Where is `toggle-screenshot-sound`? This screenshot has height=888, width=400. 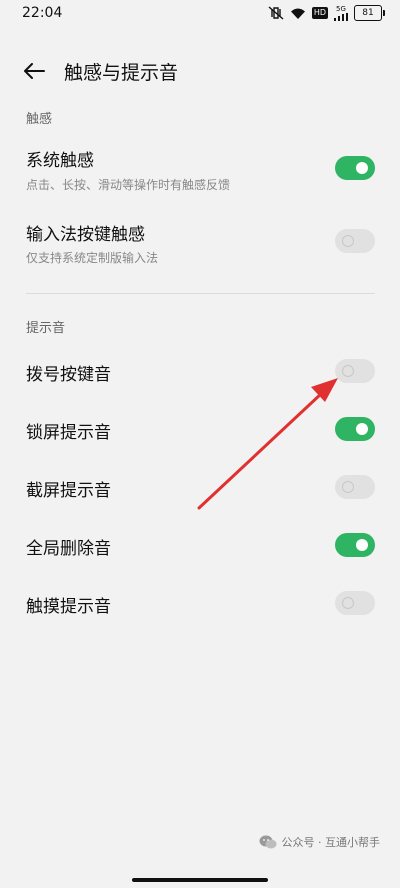
toggle-screenshot-sound is located at coordinates (355, 487).